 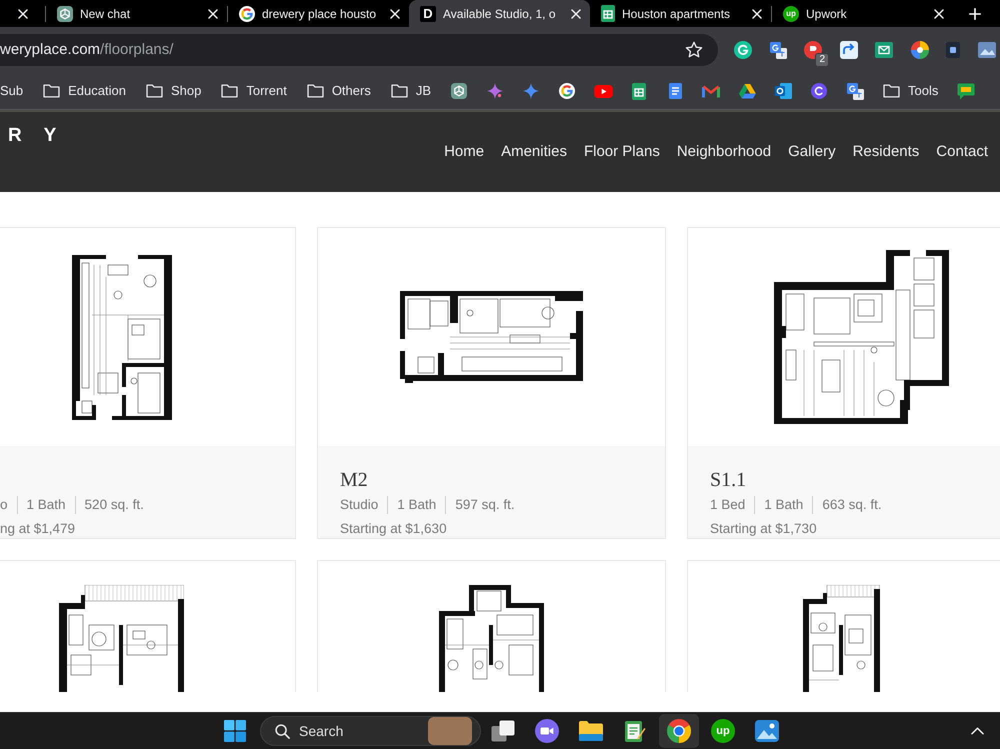 I want to click on color-wheel-icon, so click(x=919, y=50).